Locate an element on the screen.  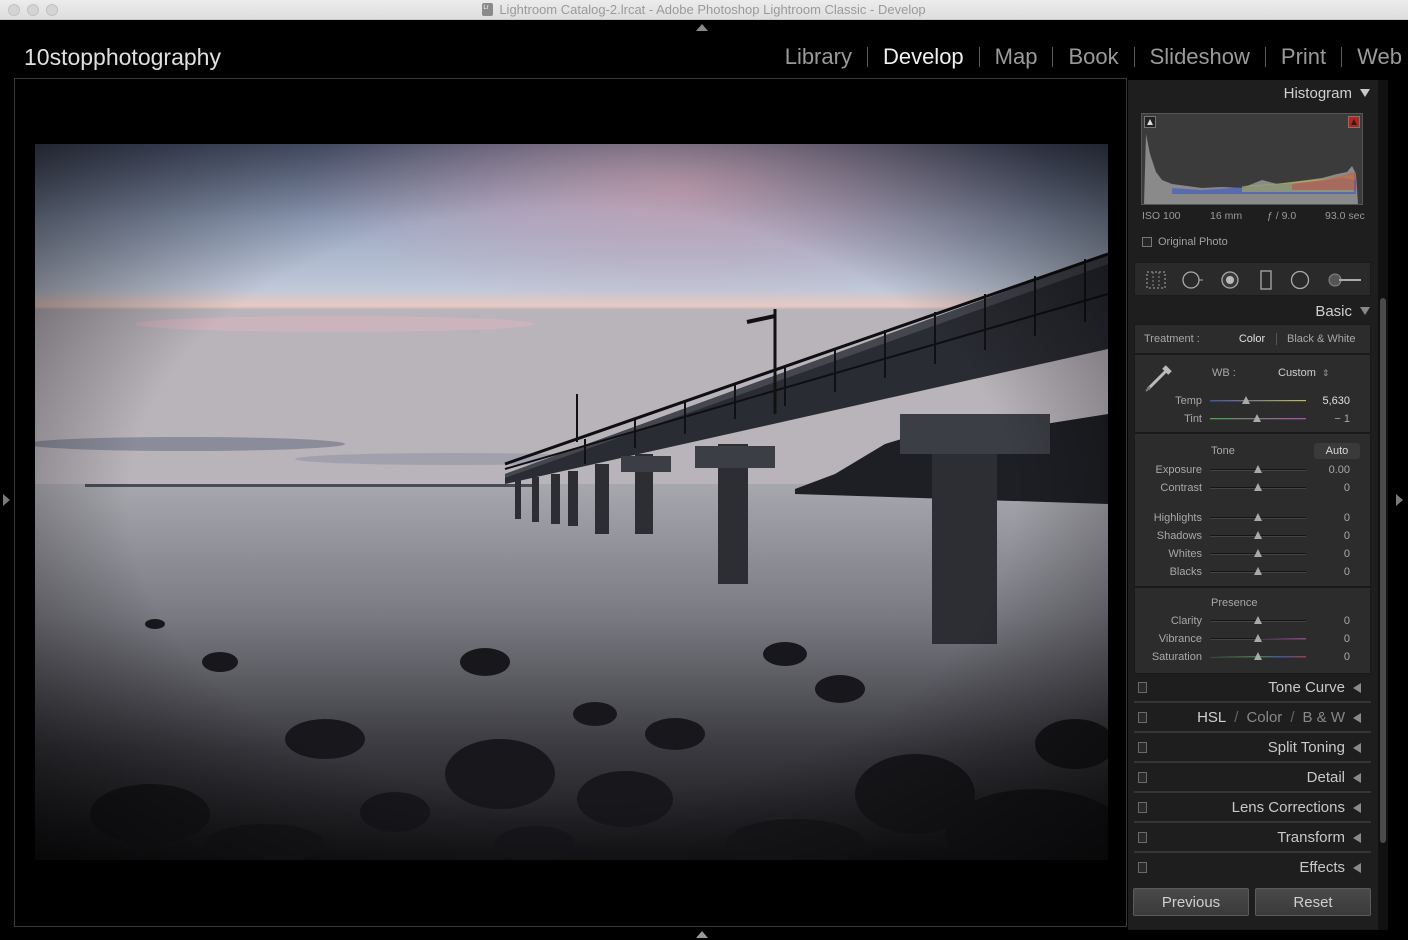
temp-slider is located at coordinates (1258, 401).